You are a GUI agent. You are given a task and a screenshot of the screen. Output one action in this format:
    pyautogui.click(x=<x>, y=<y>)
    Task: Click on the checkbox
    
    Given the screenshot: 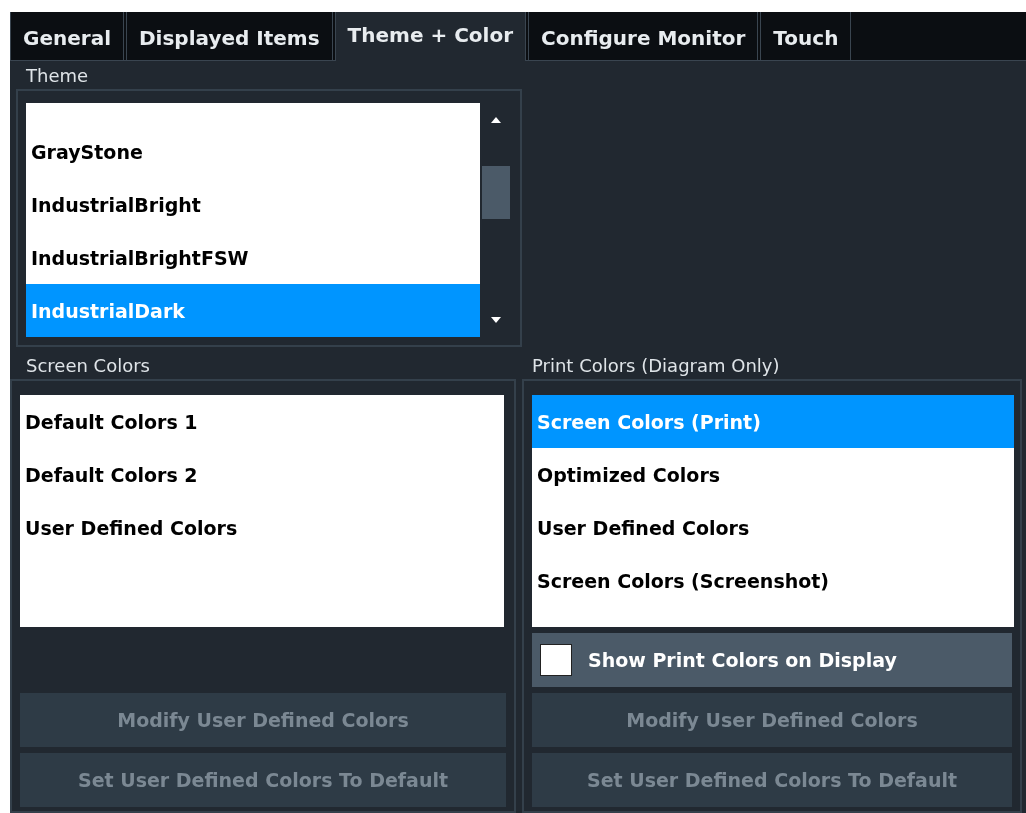 What is the action you would take?
    pyautogui.click(x=556, y=660)
    